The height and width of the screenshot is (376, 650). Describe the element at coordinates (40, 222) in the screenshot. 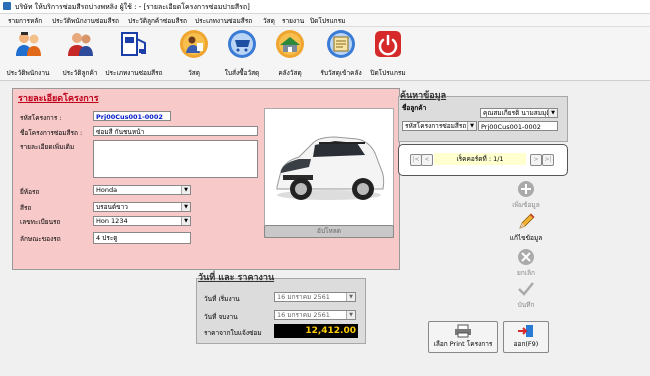

I see `plate-label: เลขทะเบียนรถ` at that location.